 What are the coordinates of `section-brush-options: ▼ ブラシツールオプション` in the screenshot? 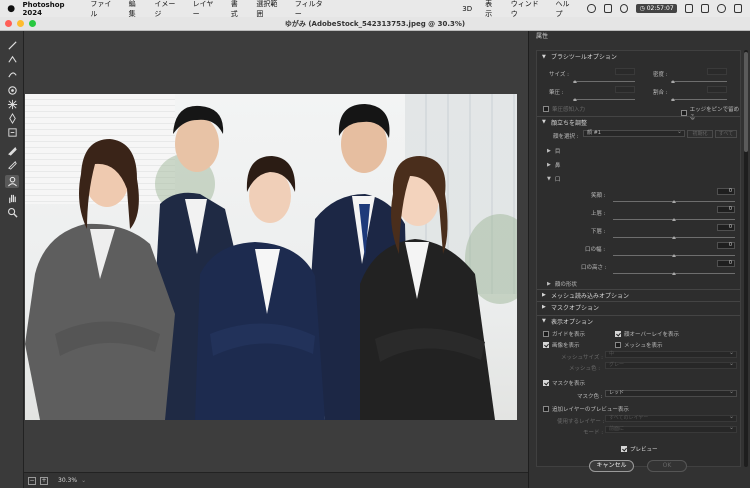 It's located at (638, 56).